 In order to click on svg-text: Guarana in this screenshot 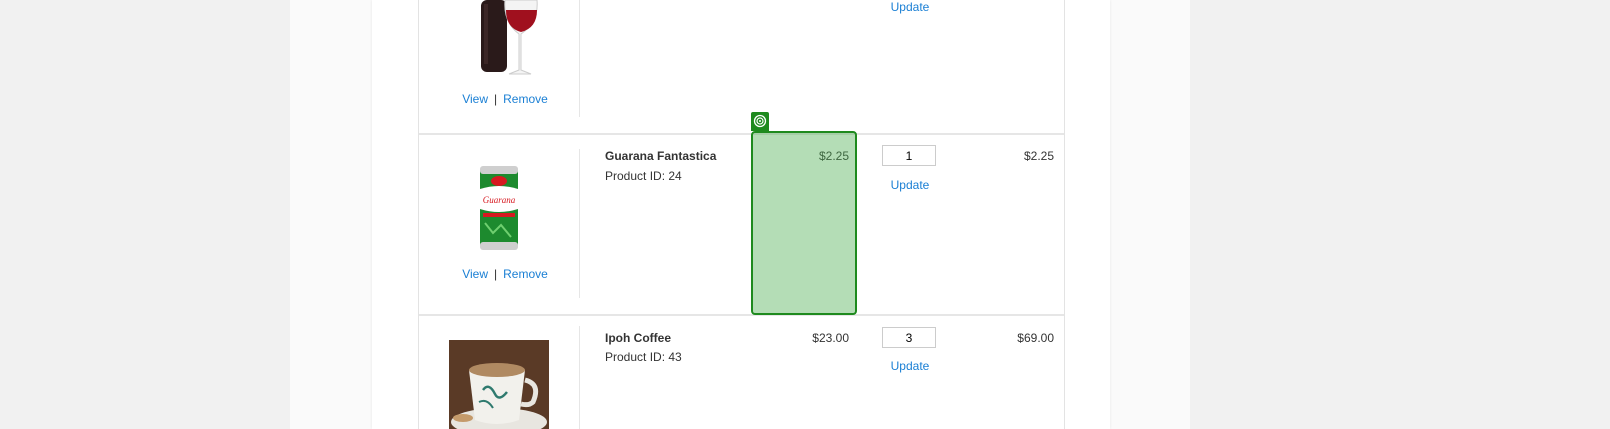, I will do `click(499, 200)`.